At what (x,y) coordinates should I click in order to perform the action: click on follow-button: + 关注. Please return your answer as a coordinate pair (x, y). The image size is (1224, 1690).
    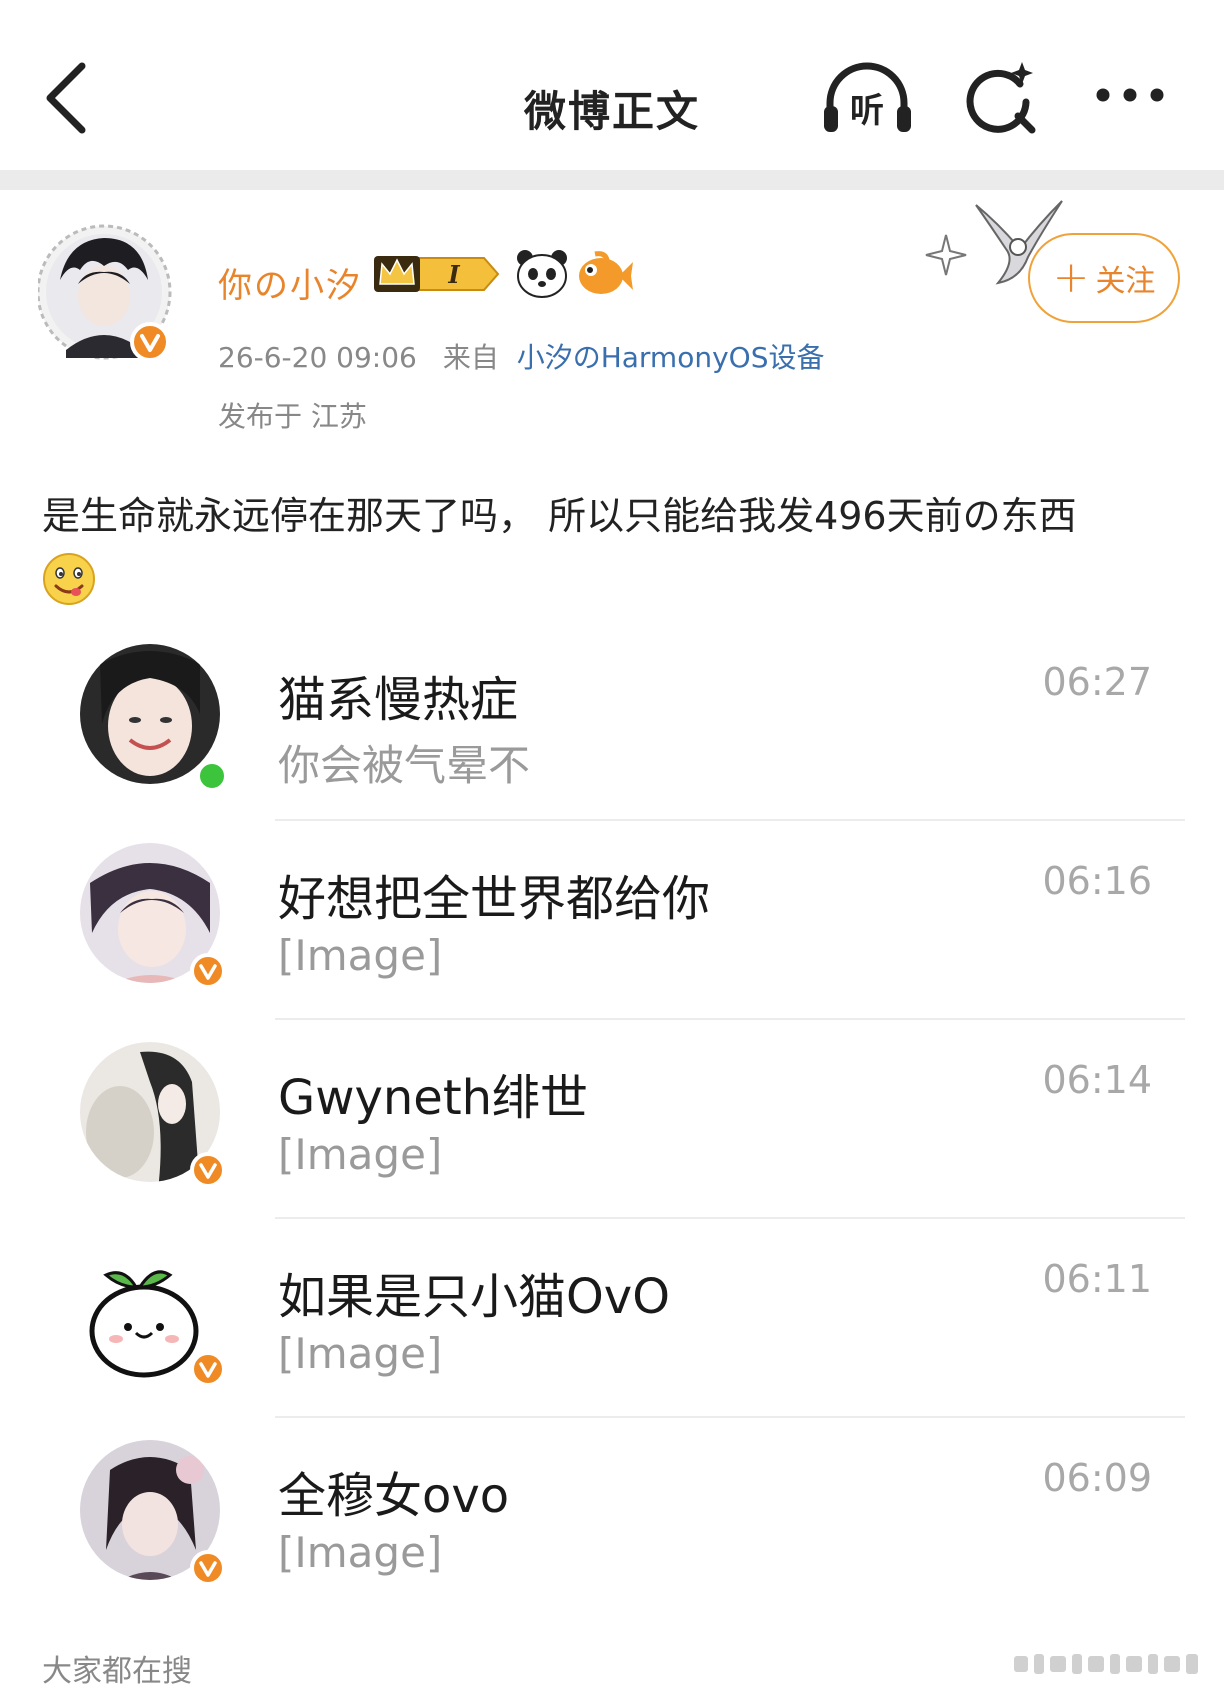
    Looking at the image, I should click on (1104, 278).